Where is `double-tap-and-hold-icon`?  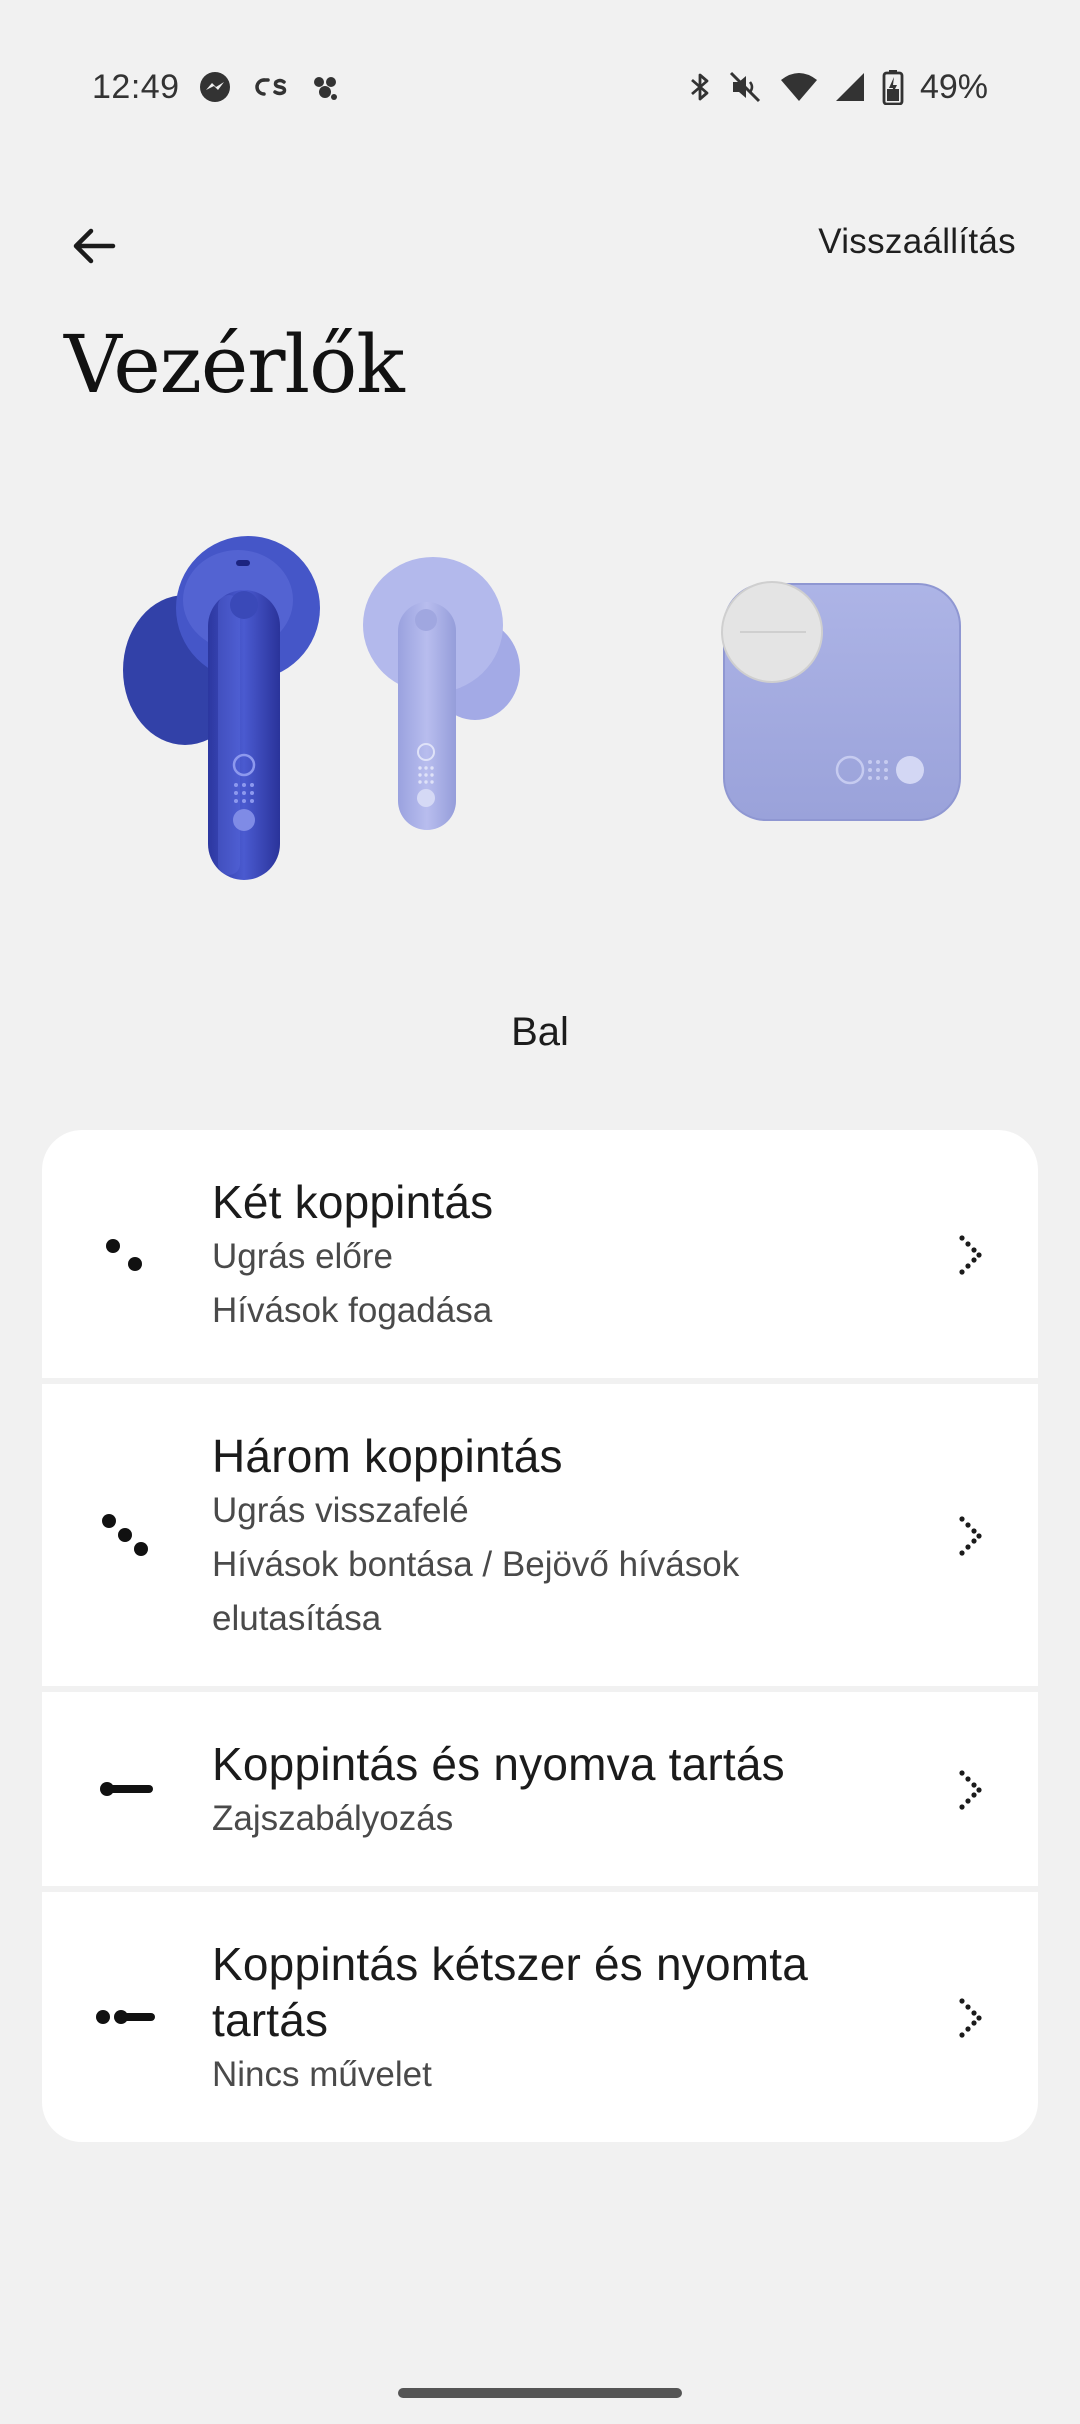
double-tap-and-hold-icon is located at coordinates (127, 2017).